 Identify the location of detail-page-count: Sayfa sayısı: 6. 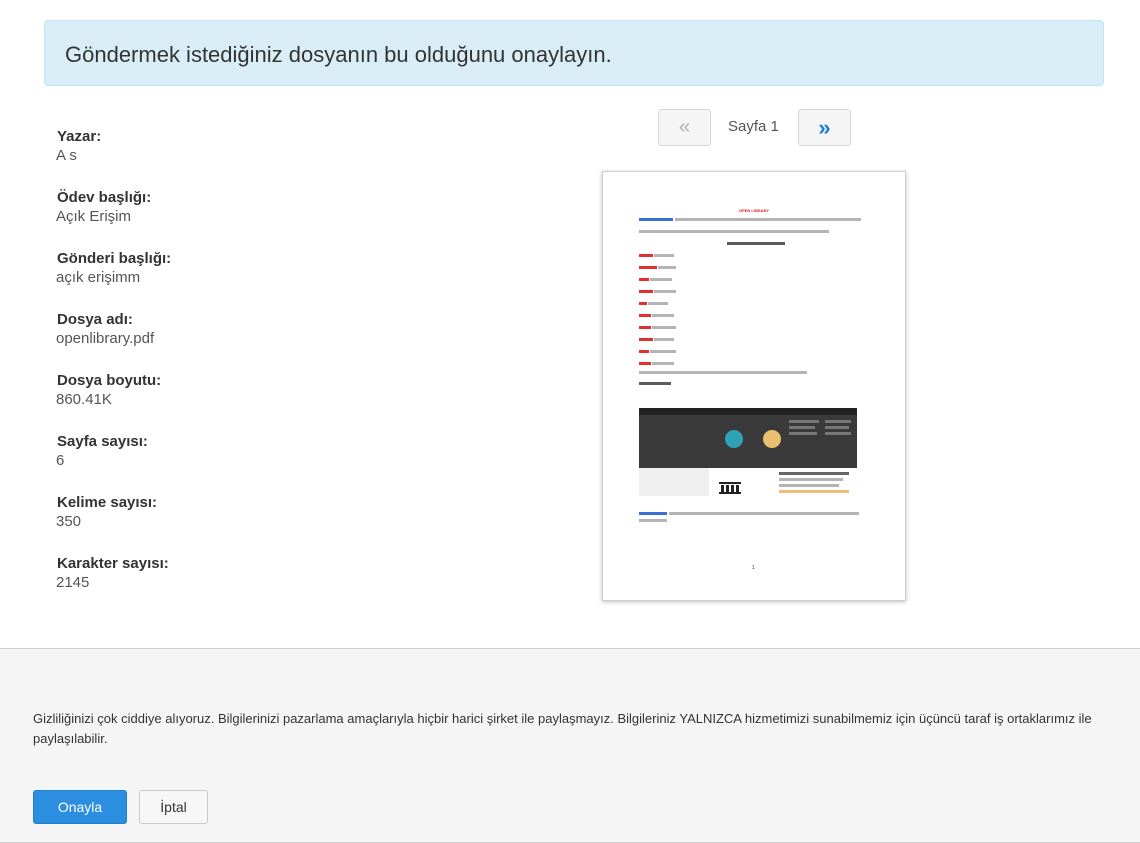
(206, 463).